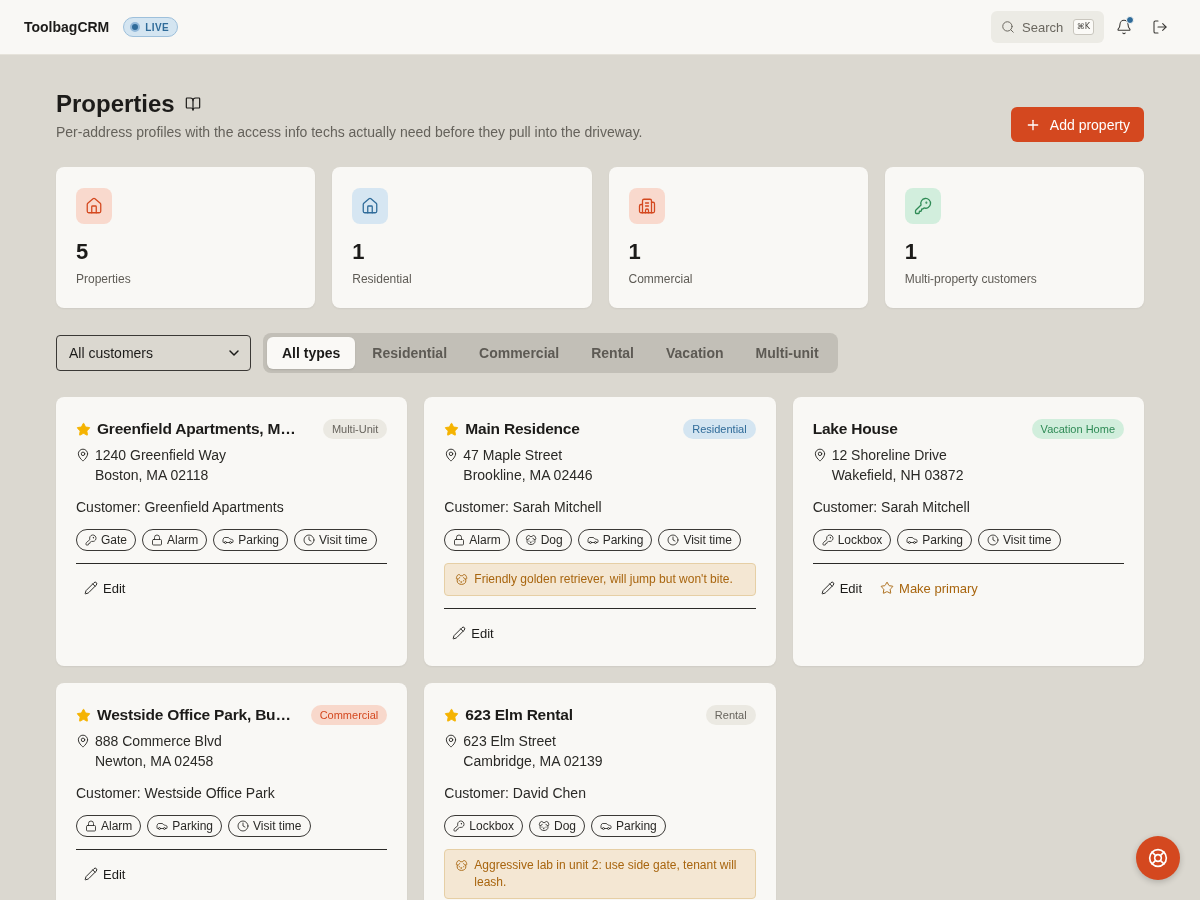  Describe the element at coordinates (889, 455) in the screenshot. I see `address-line: 12 Shoreline Drive` at that location.